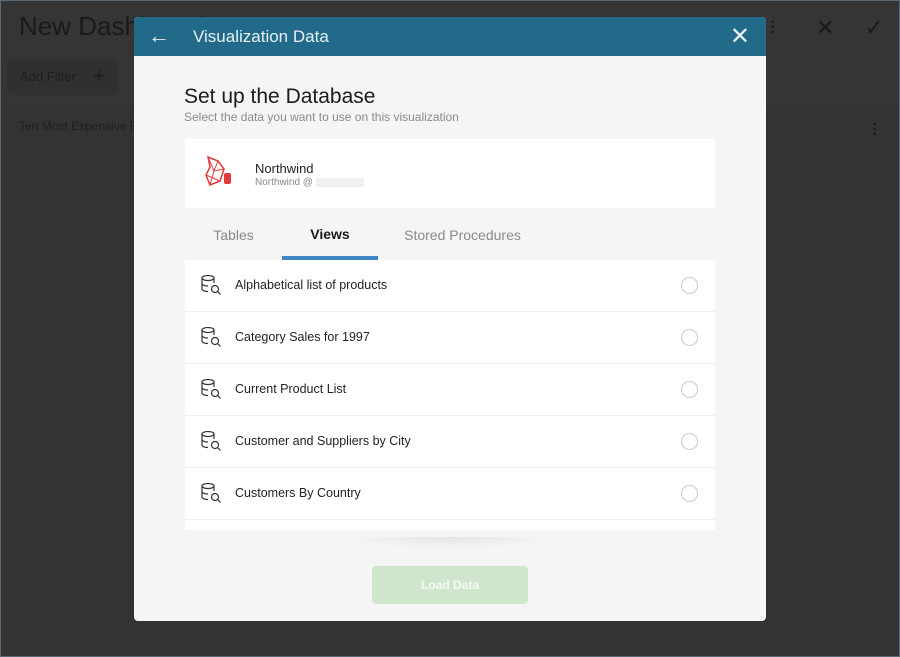 Image resolution: width=900 pixels, height=657 pixels. I want to click on more-options-icon: · · ·, so click(773, 28).